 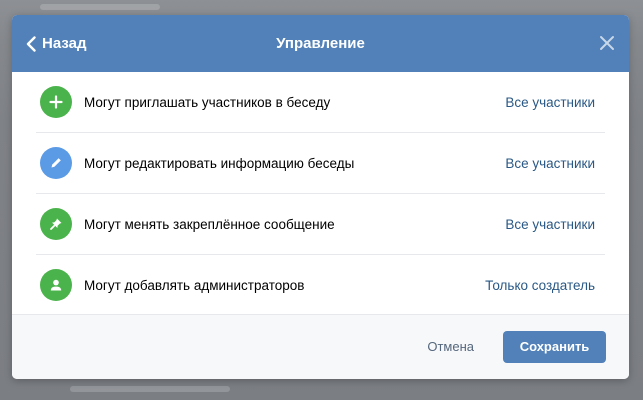 I want to click on permission-value-selector: Только создатель, so click(x=540, y=285).